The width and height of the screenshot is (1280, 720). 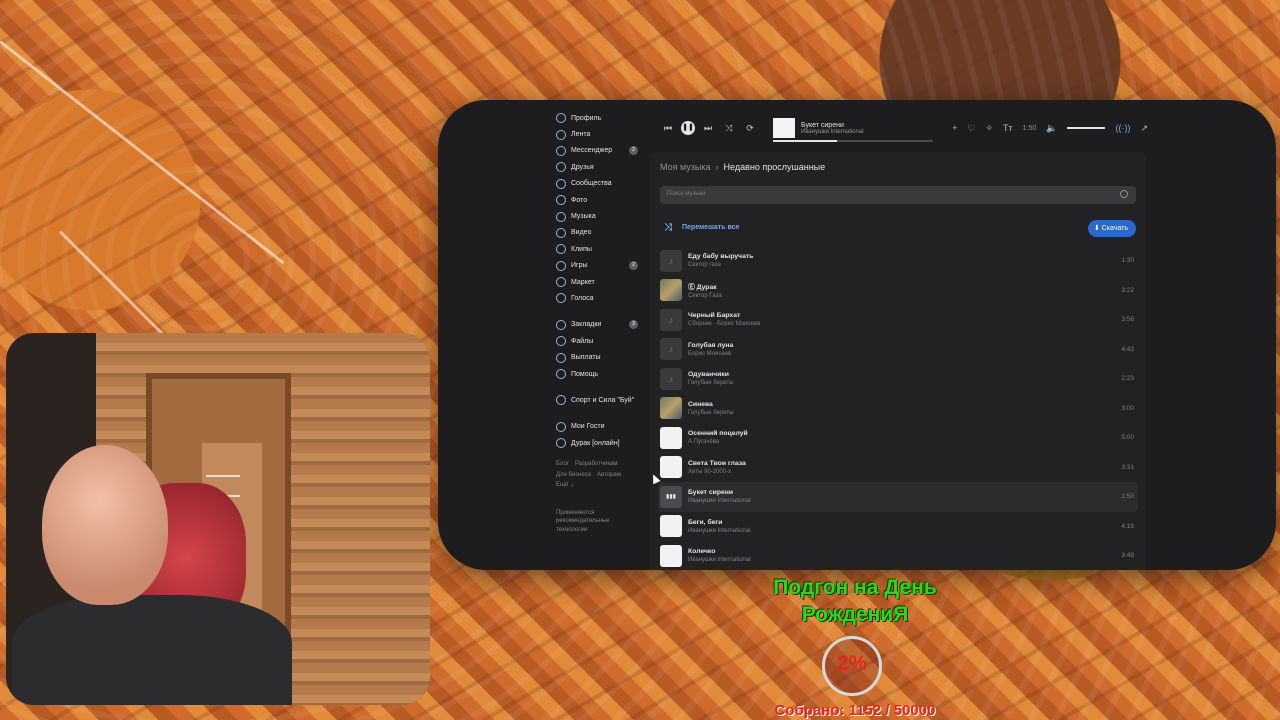 I want to click on track-row: Ⓔ Дурак Сектор Газа 3:22, so click(x=898, y=291).